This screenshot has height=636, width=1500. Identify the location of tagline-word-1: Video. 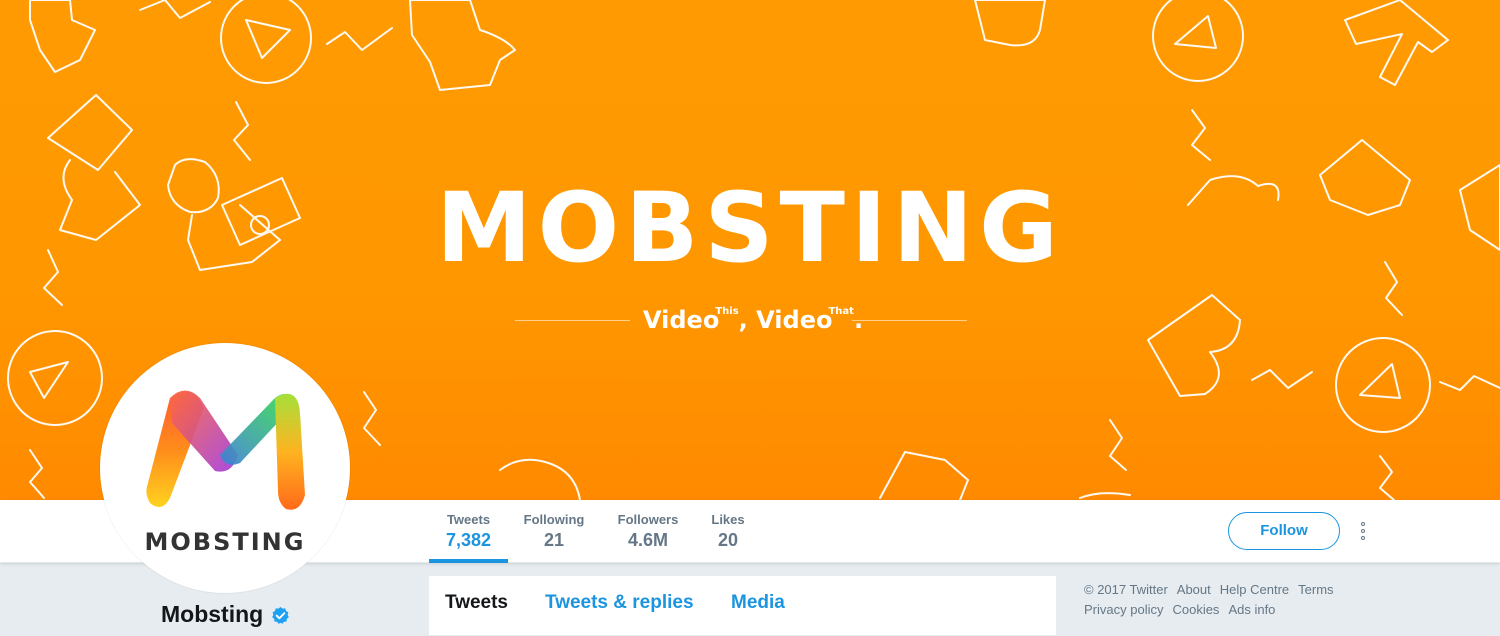
(681, 320).